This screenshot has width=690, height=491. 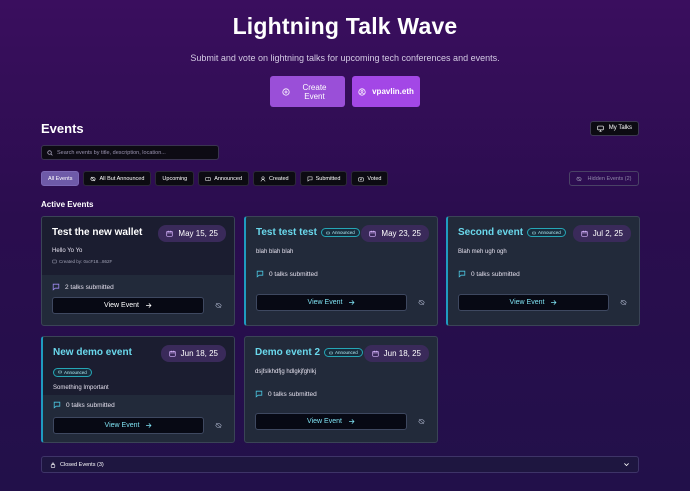 What do you see at coordinates (374, 178) in the screenshot?
I see `filter-label: Voted` at bounding box center [374, 178].